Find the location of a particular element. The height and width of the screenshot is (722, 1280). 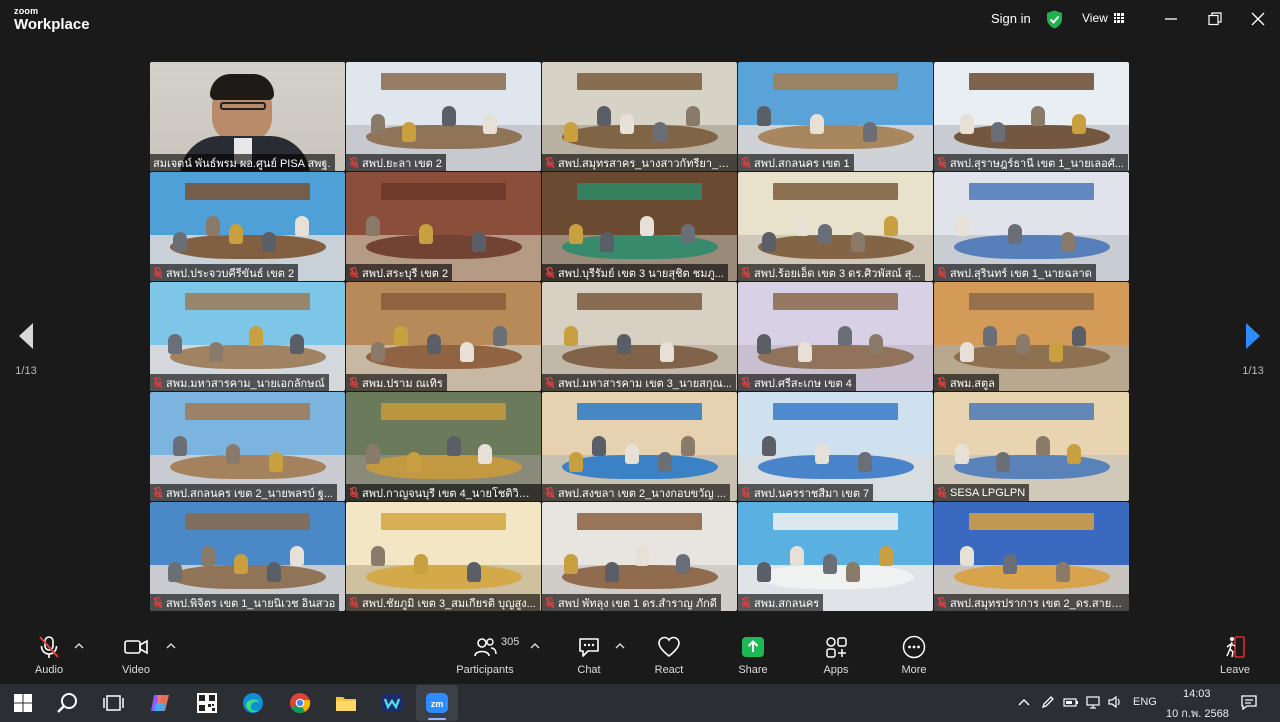

notifications-icon is located at coordinates (1249, 702).